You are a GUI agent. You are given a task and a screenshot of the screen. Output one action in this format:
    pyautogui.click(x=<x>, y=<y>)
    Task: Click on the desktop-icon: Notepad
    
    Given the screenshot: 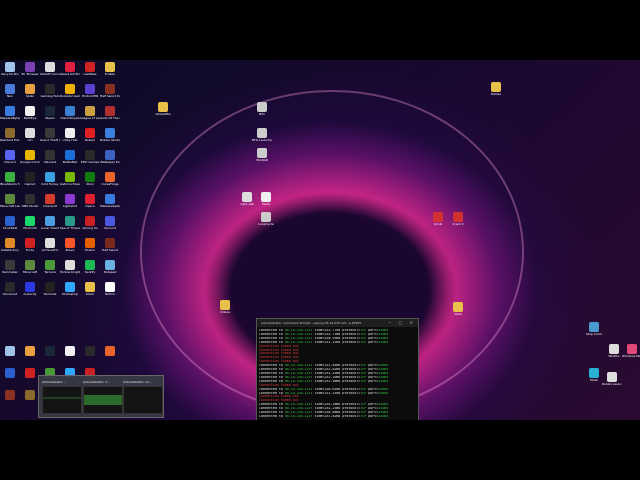 What is the action you would take?
    pyautogui.click(x=110, y=267)
    